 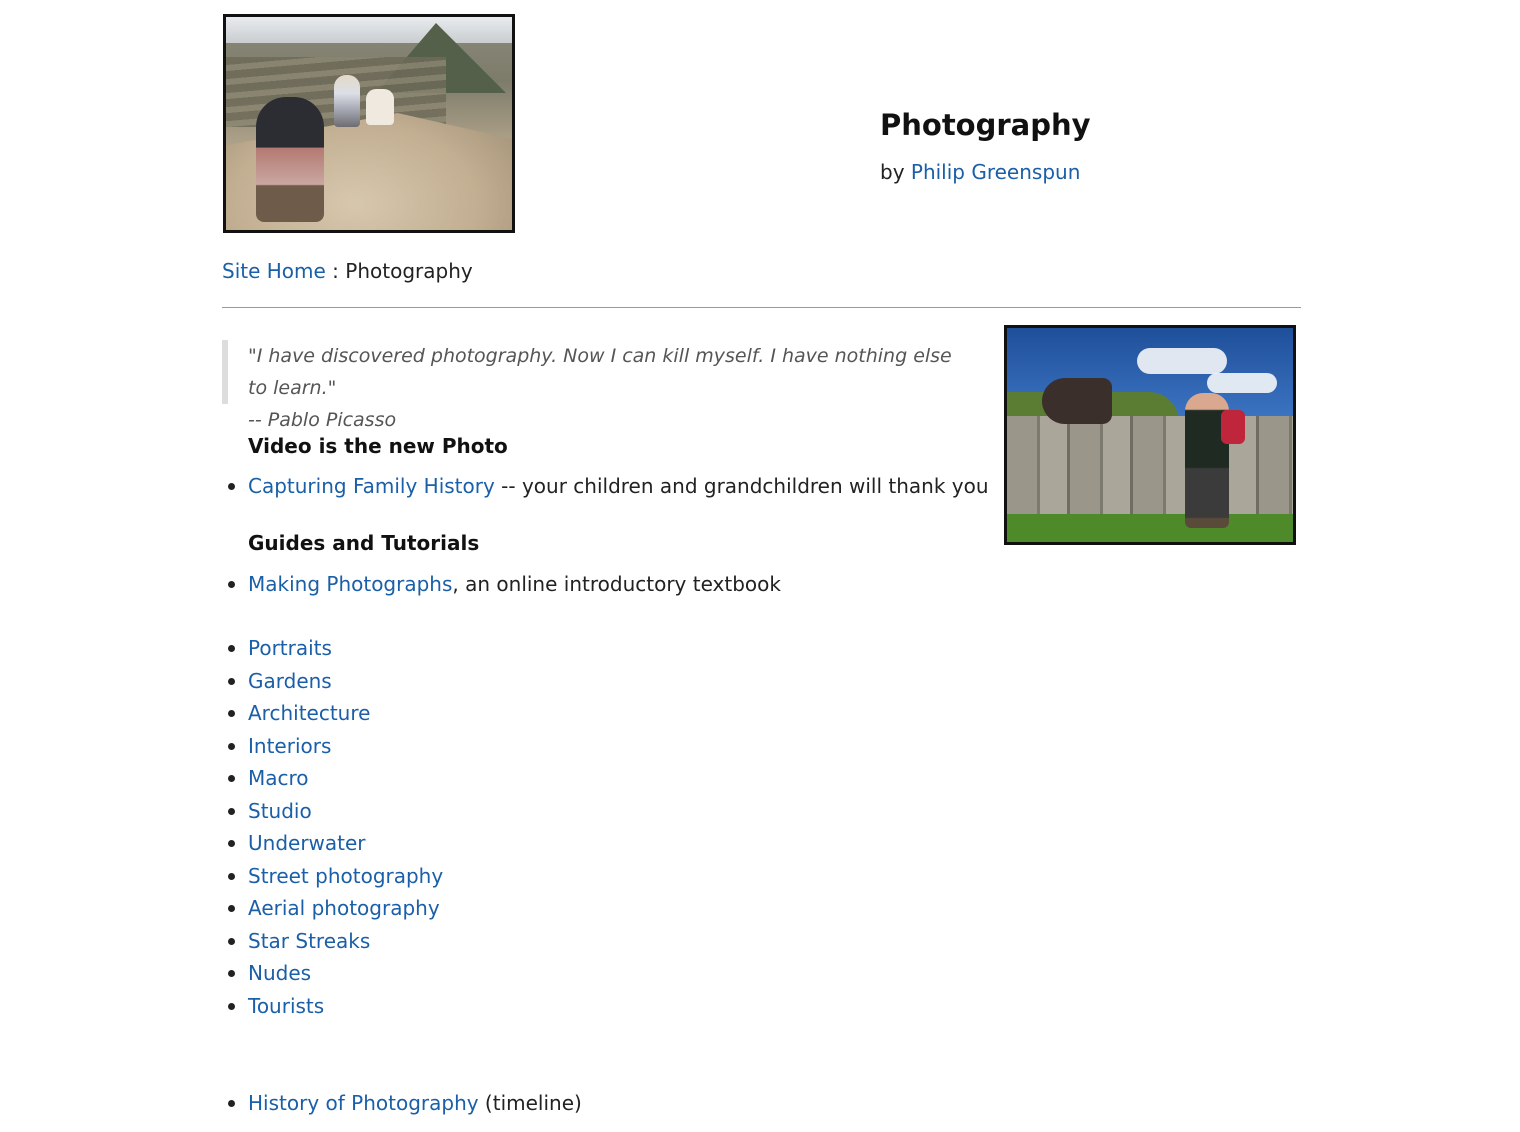 What do you see at coordinates (996, 172) in the screenshot?
I see `author-link: Philip Greenspun` at bounding box center [996, 172].